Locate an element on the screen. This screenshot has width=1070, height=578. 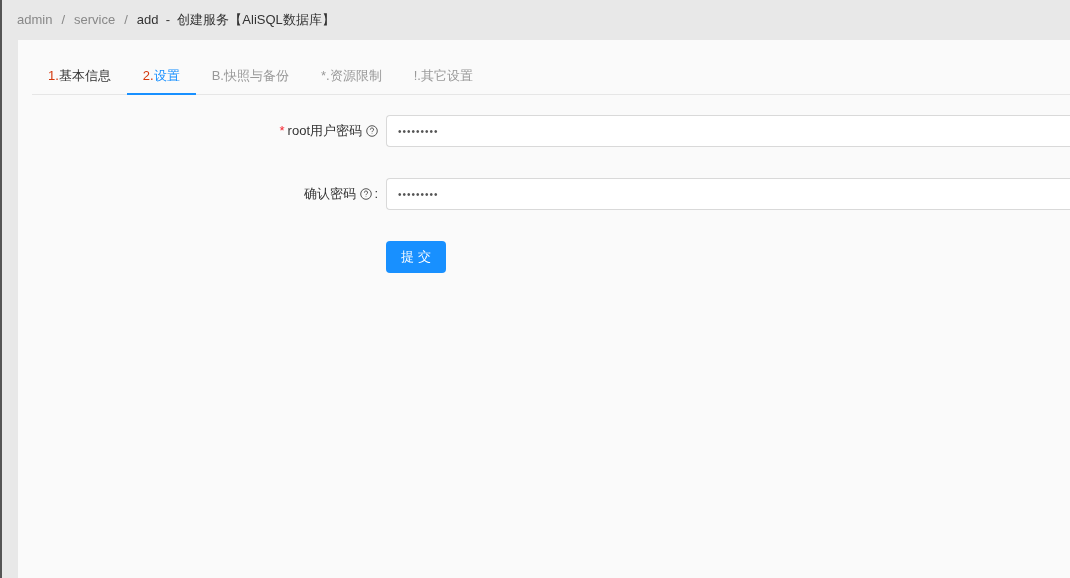
tab: *.资源限制 is located at coordinates (351, 77).